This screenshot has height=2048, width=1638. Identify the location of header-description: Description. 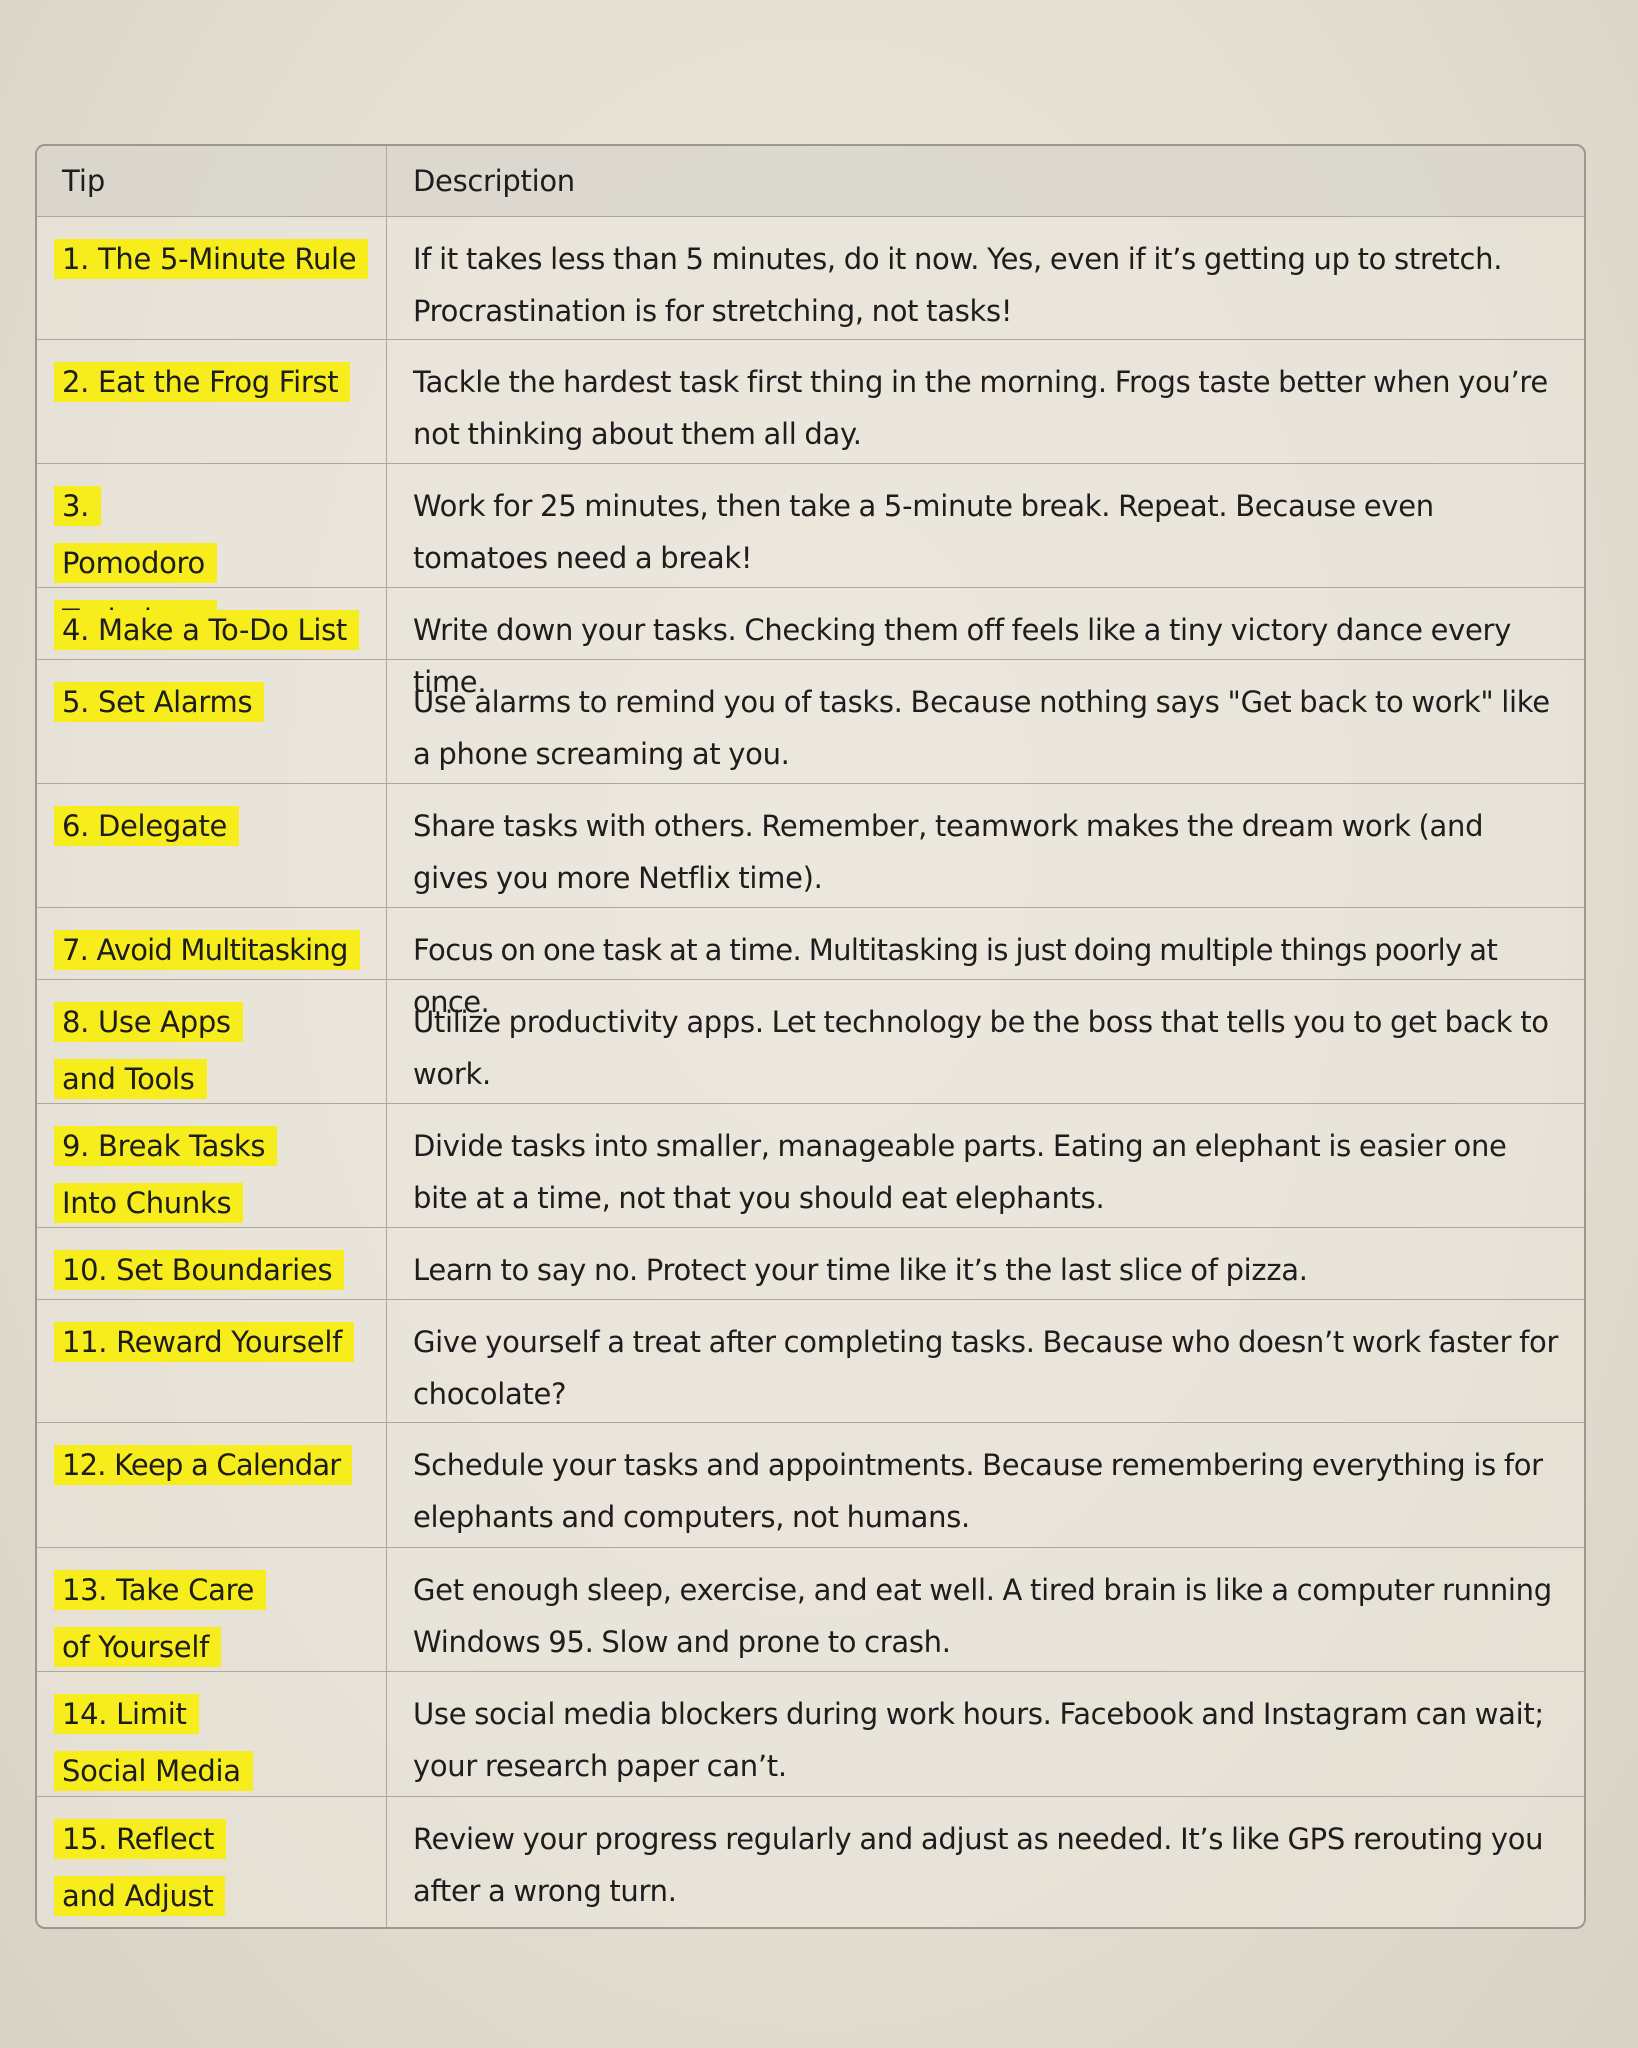
(494, 181).